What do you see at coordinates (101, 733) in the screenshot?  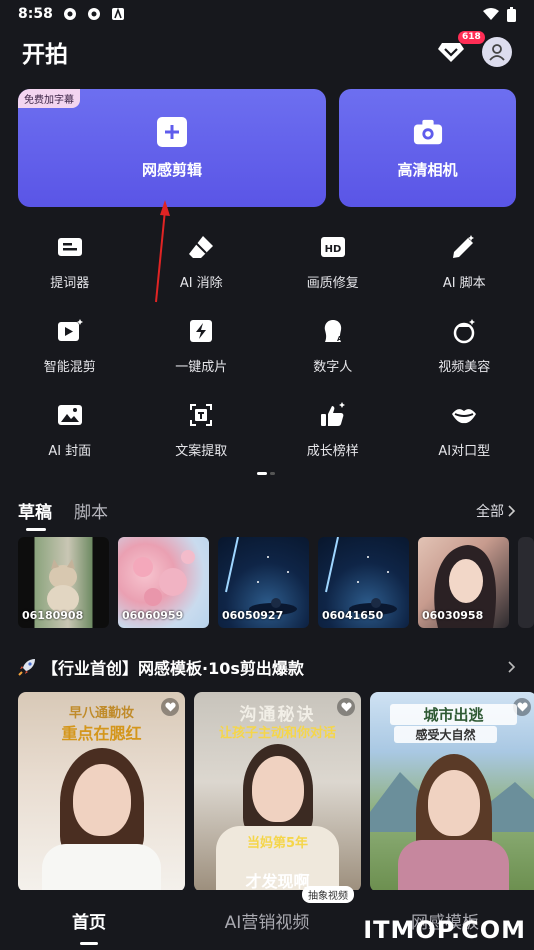 I see `template-caption: 重点在腮红` at bounding box center [101, 733].